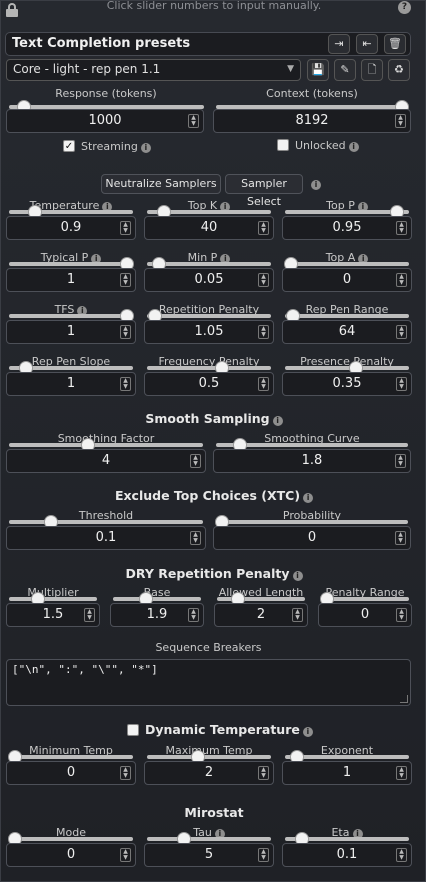 The image size is (426, 882). Describe the element at coordinates (347, 757) in the screenshot. I see `exponent-slider-track` at that location.